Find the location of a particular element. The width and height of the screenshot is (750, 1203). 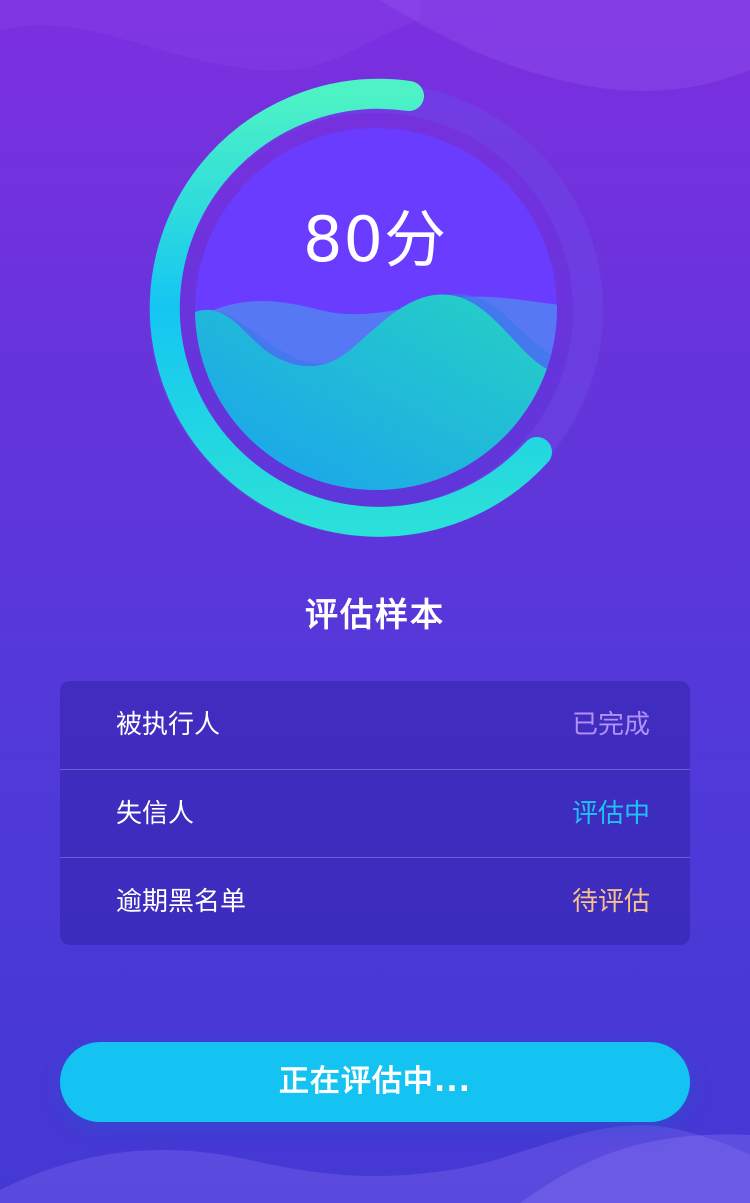

list-item: 逾期黑名单 待评估 is located at coordinates (375, 901).